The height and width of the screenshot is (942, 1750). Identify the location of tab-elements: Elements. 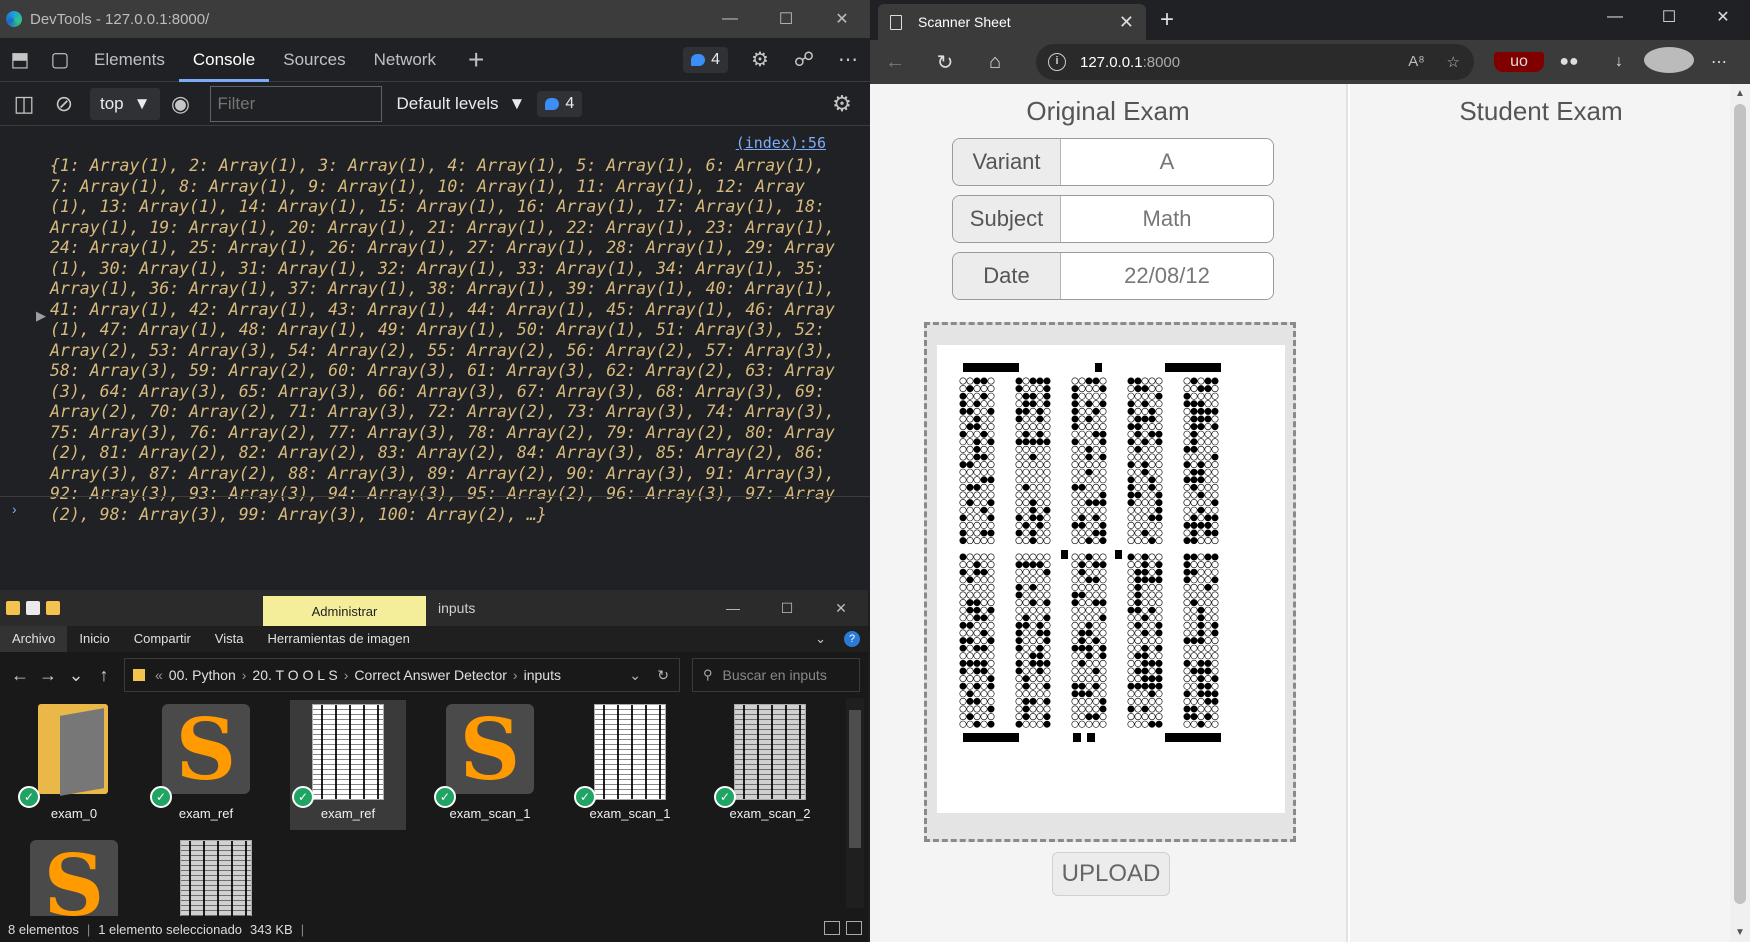
(129, 60).